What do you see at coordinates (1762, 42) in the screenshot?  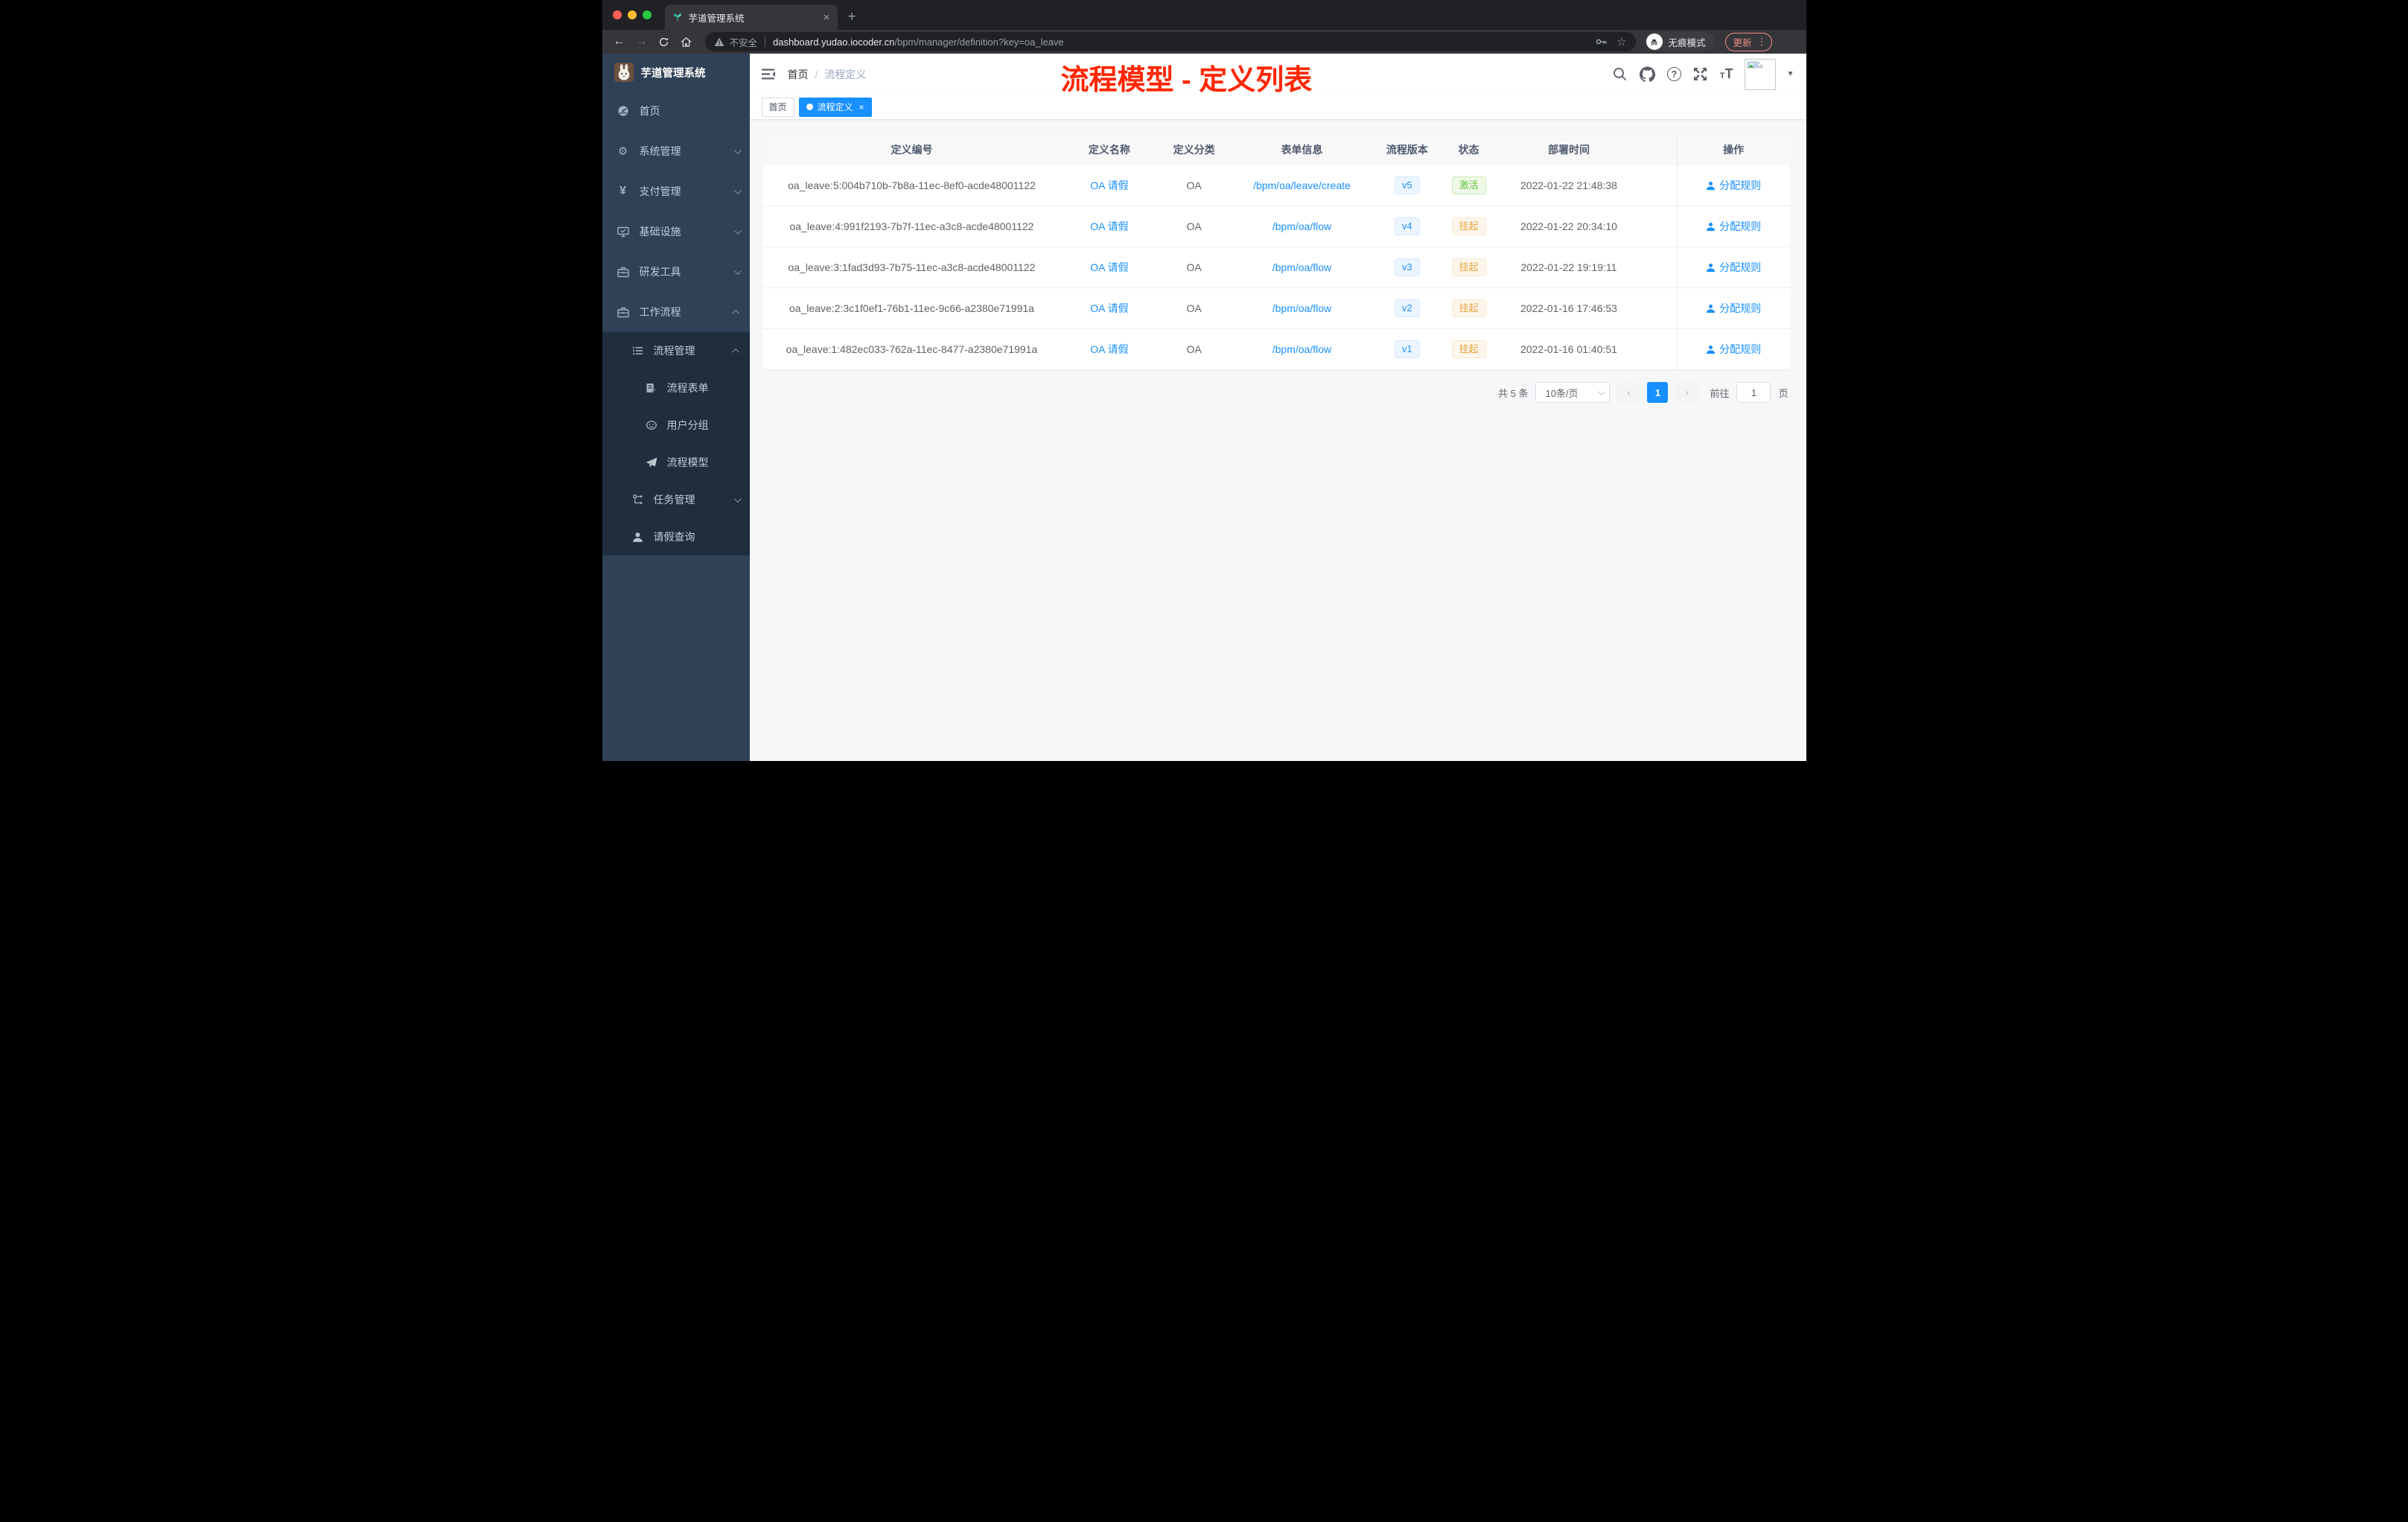 I see `browser-menu-icon: ⋮` at bounding box center [1762, 42].